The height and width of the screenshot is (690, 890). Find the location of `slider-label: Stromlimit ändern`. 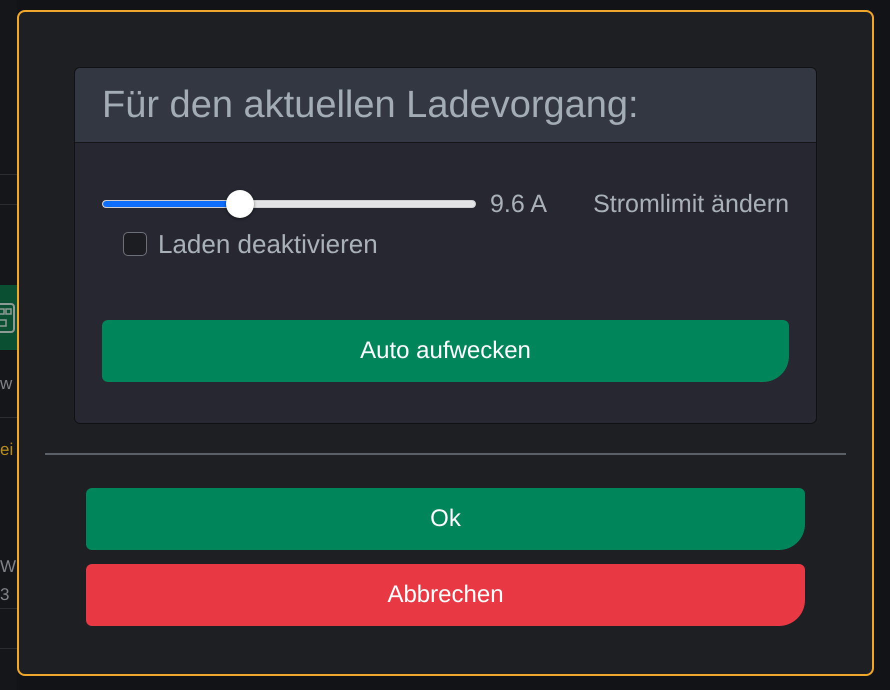

slider-label: Stromlimit ändern is located at coordinates (691, 204).